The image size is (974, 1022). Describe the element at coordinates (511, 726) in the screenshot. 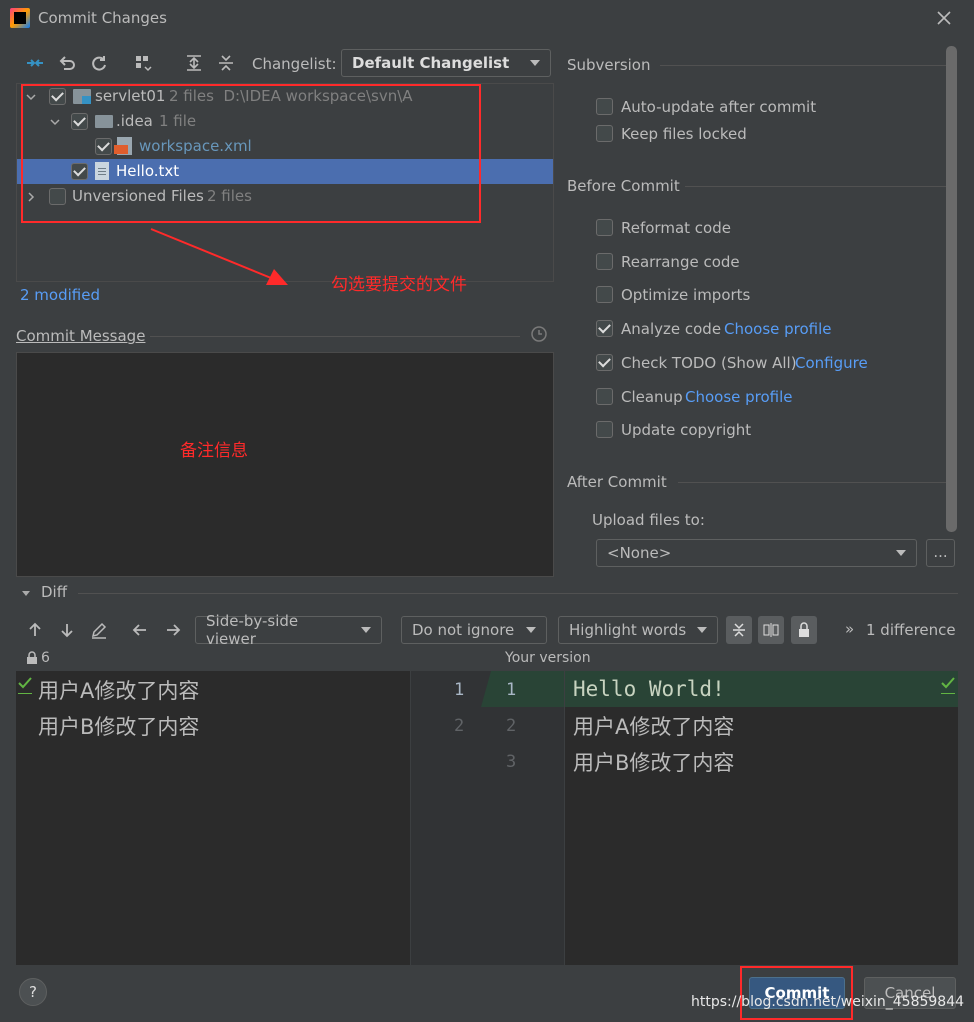

I see `gutter-right-2: 2` at that location.